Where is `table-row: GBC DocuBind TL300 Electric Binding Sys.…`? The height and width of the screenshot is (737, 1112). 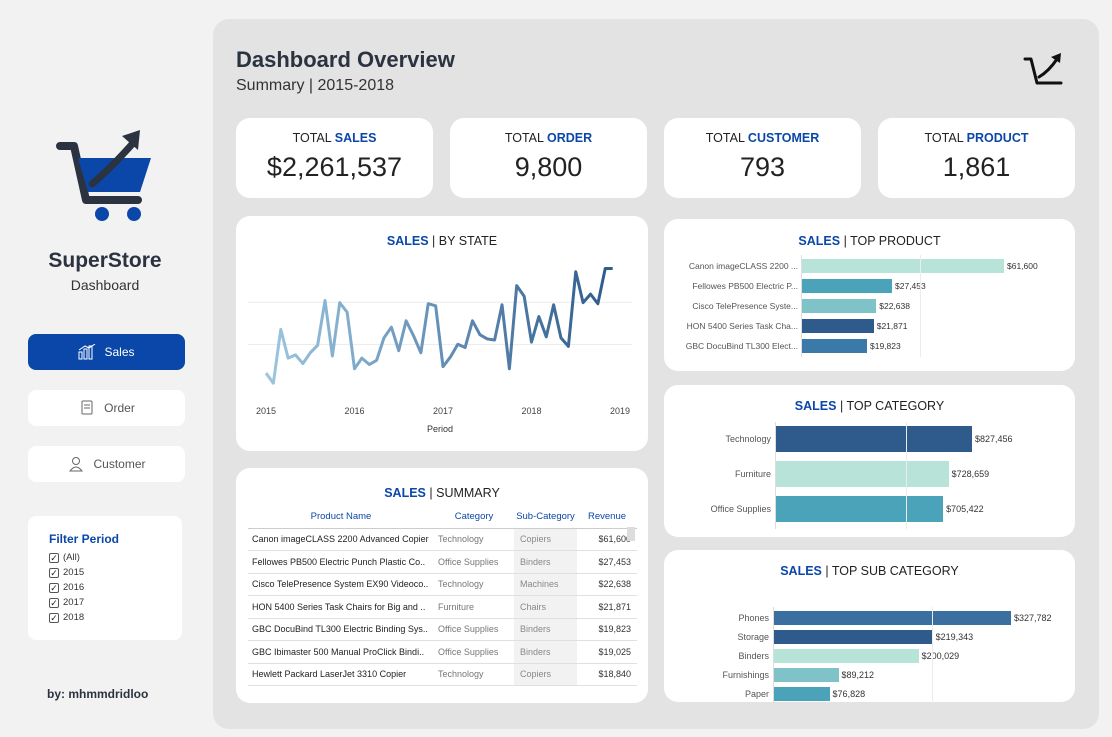 table-row: GBC DocuBind TL300 Electric Binding Sys.… is located at coordinates (442, 629).